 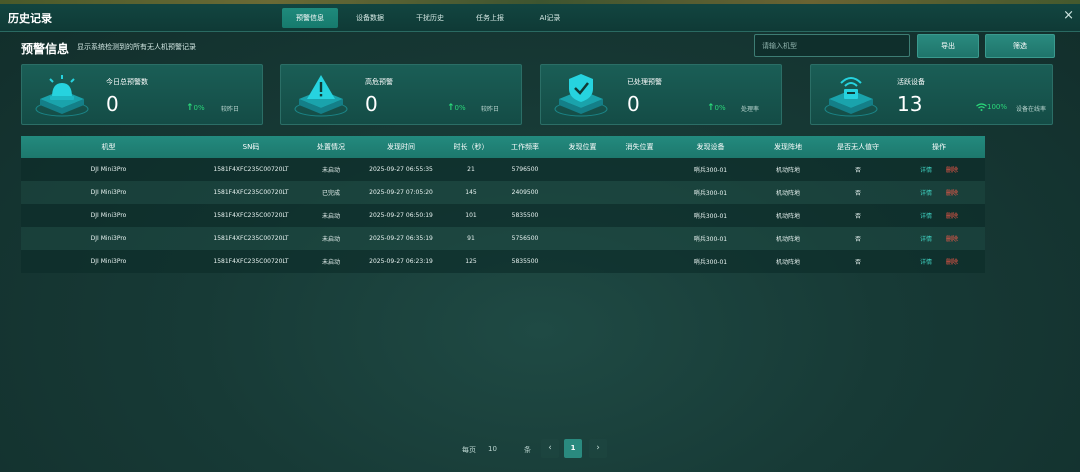 I want to click on cell-status: 已完成, so click(x=330, y=193).